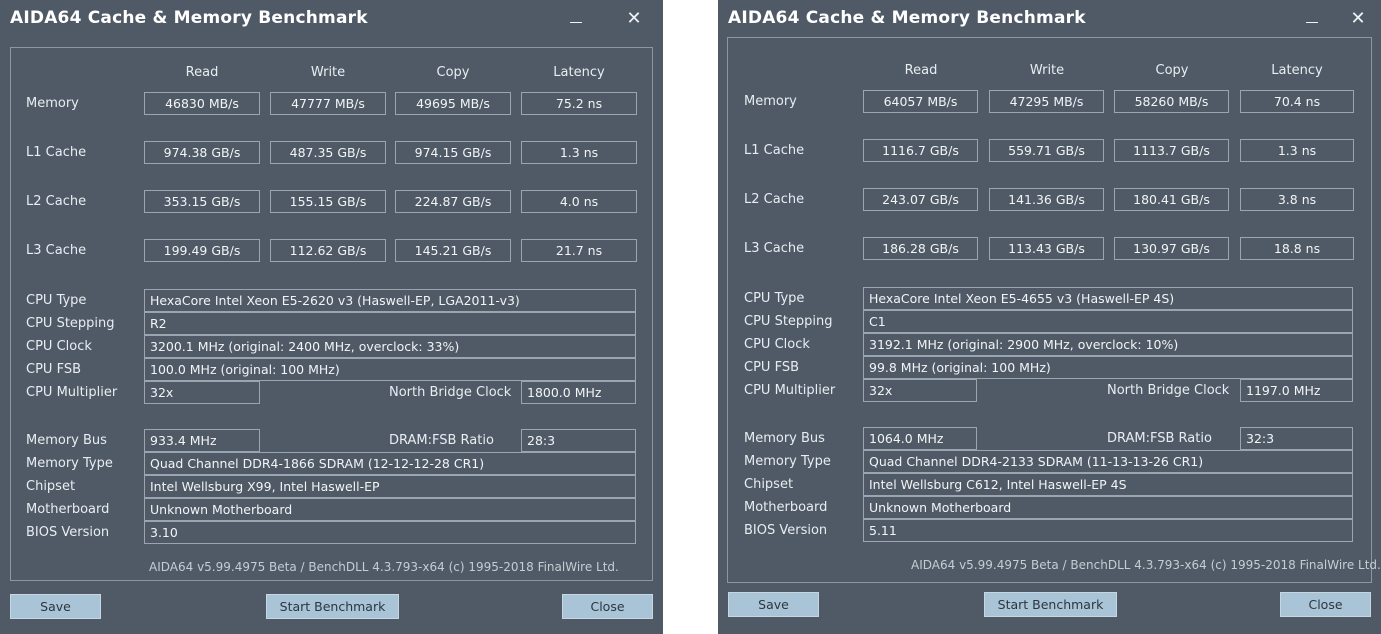 The image size is (1381, 634). Describe the element at coordinates (920, 199) in the screenshot. I see `l2-read-value: 243.07 GB/s` at that location.